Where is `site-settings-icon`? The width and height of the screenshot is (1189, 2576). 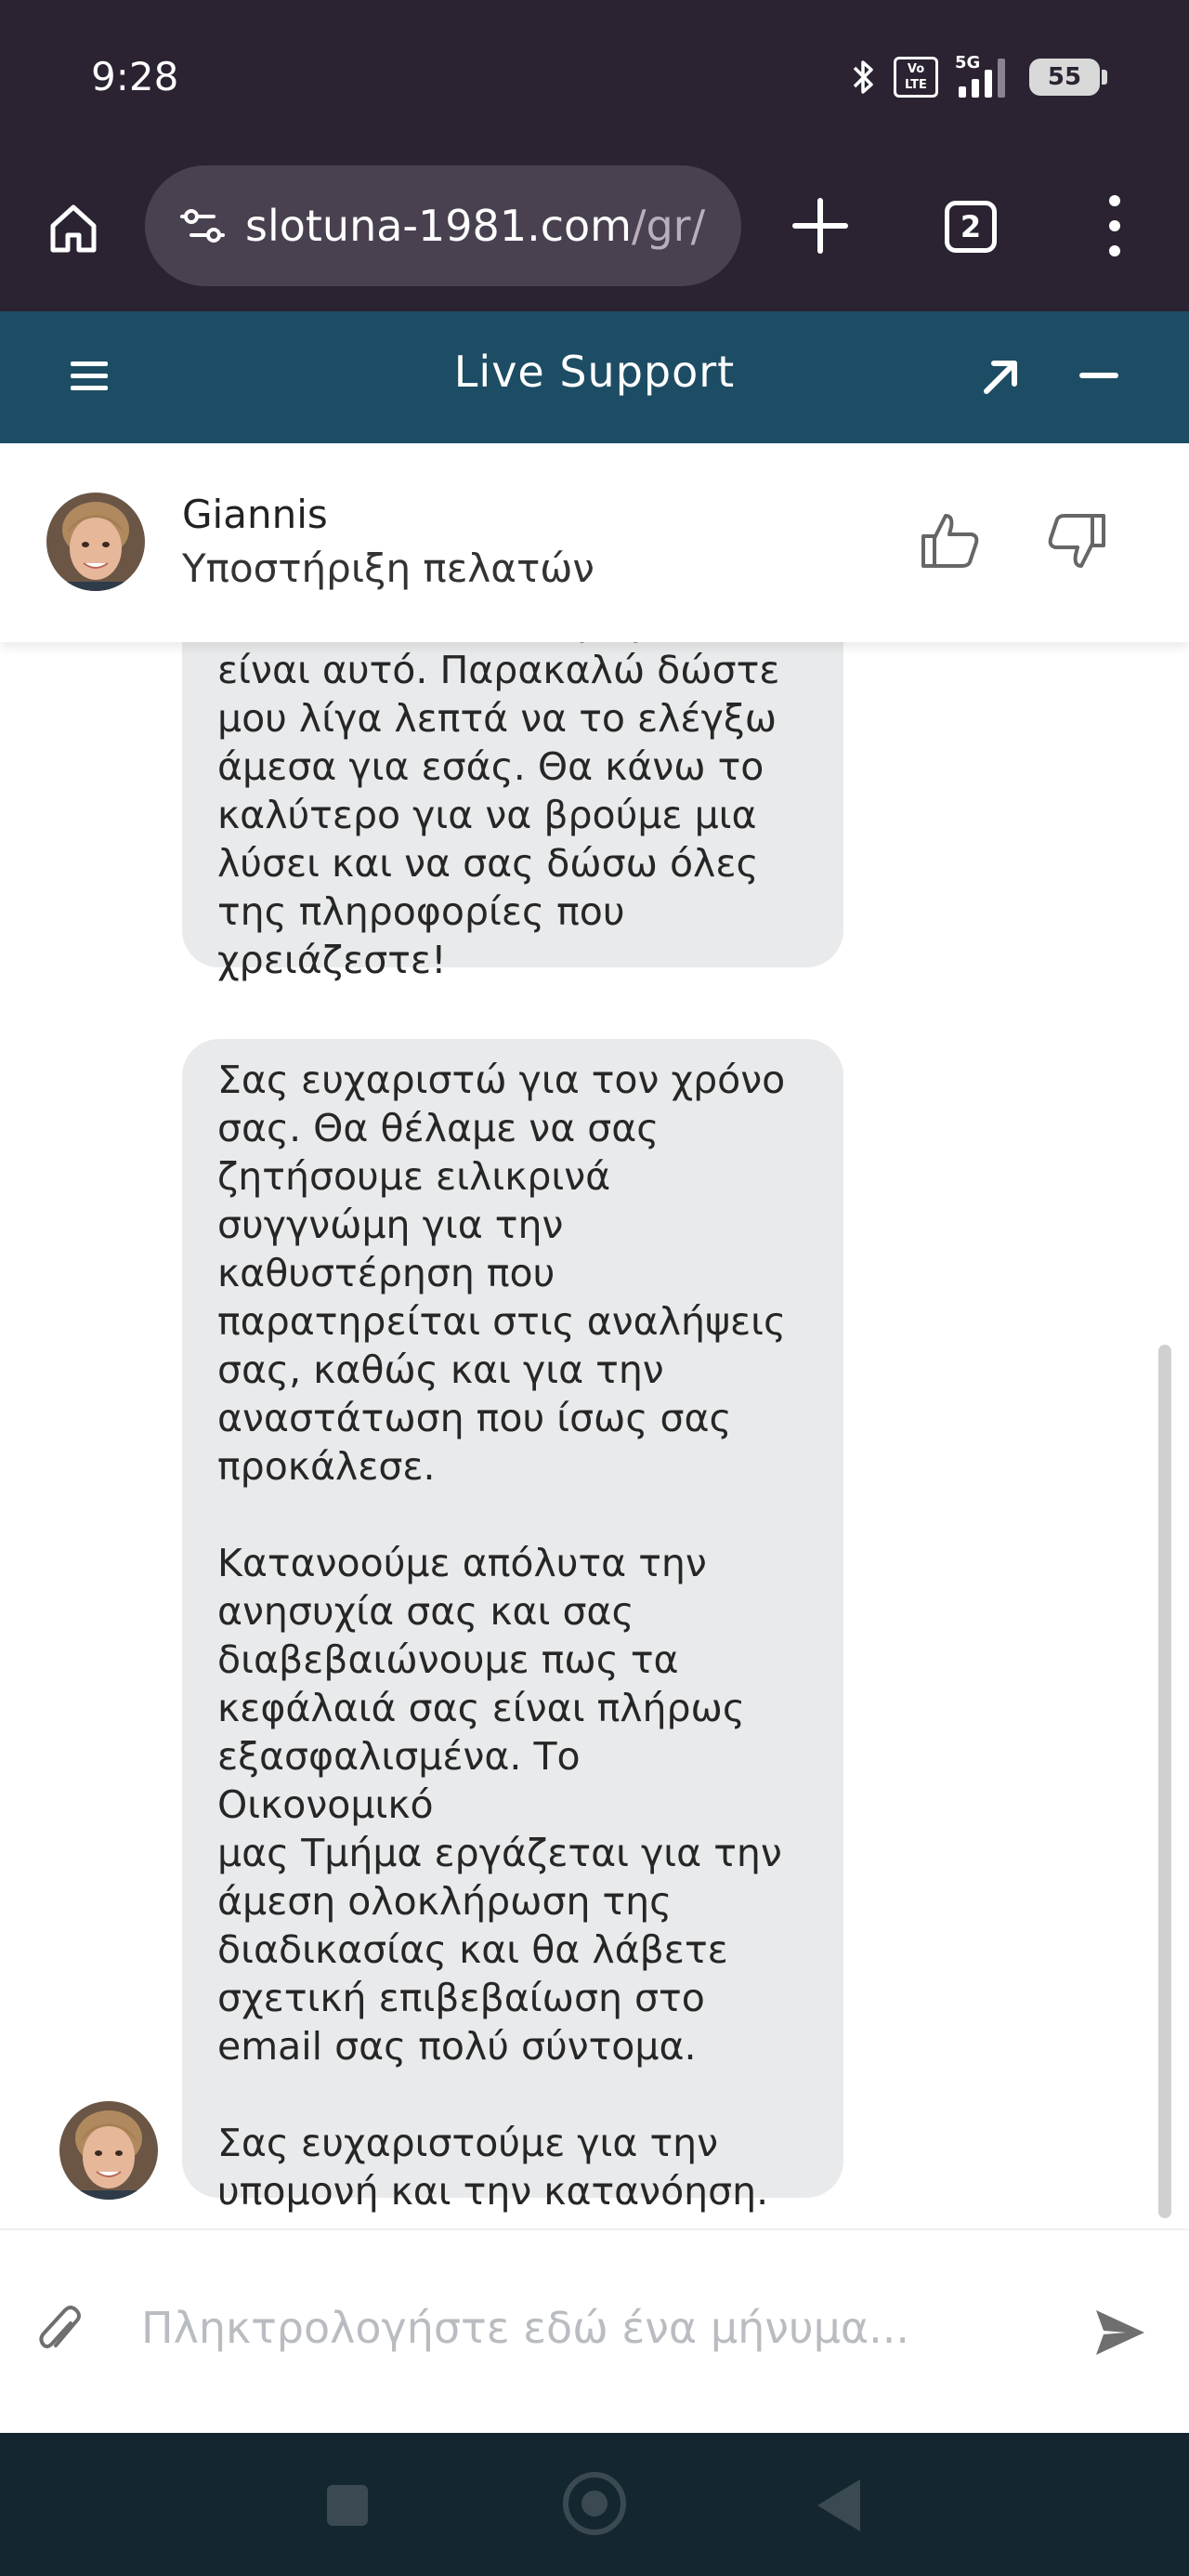 site-settings-icon is located at coordinates (202, 226).